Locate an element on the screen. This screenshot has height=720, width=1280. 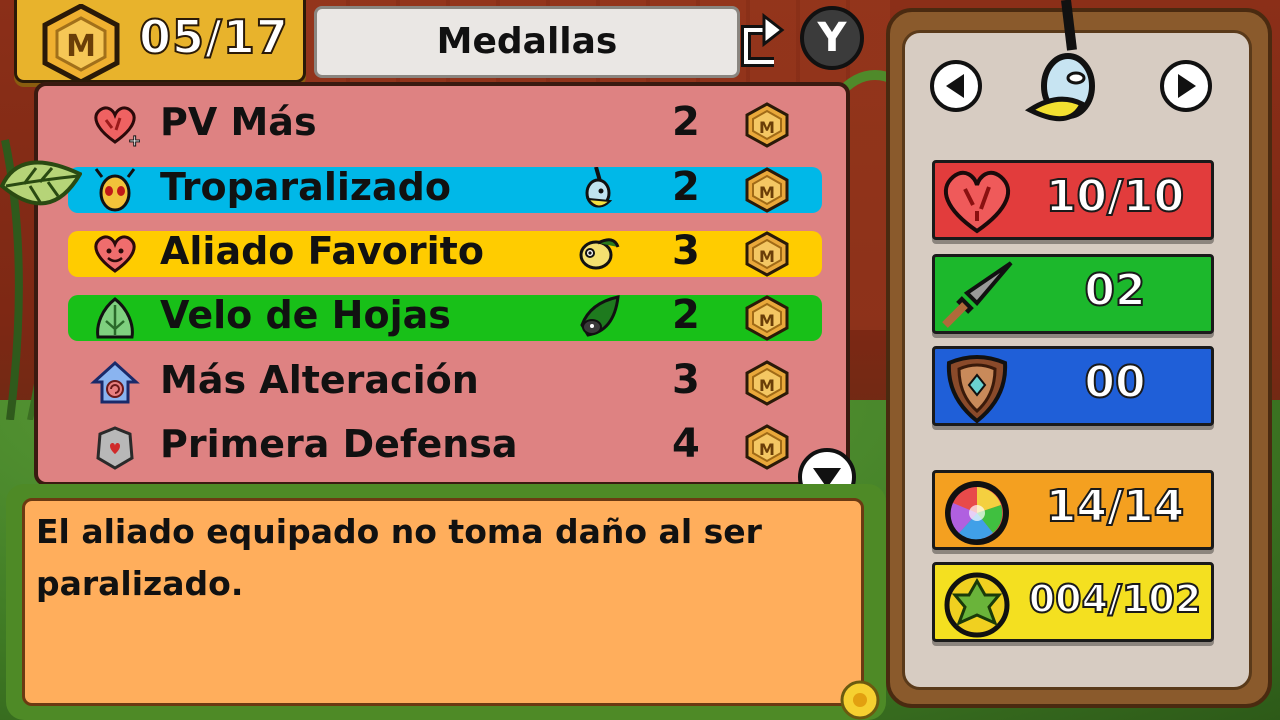
next-ally-button is located at coordinates (1186, 86).